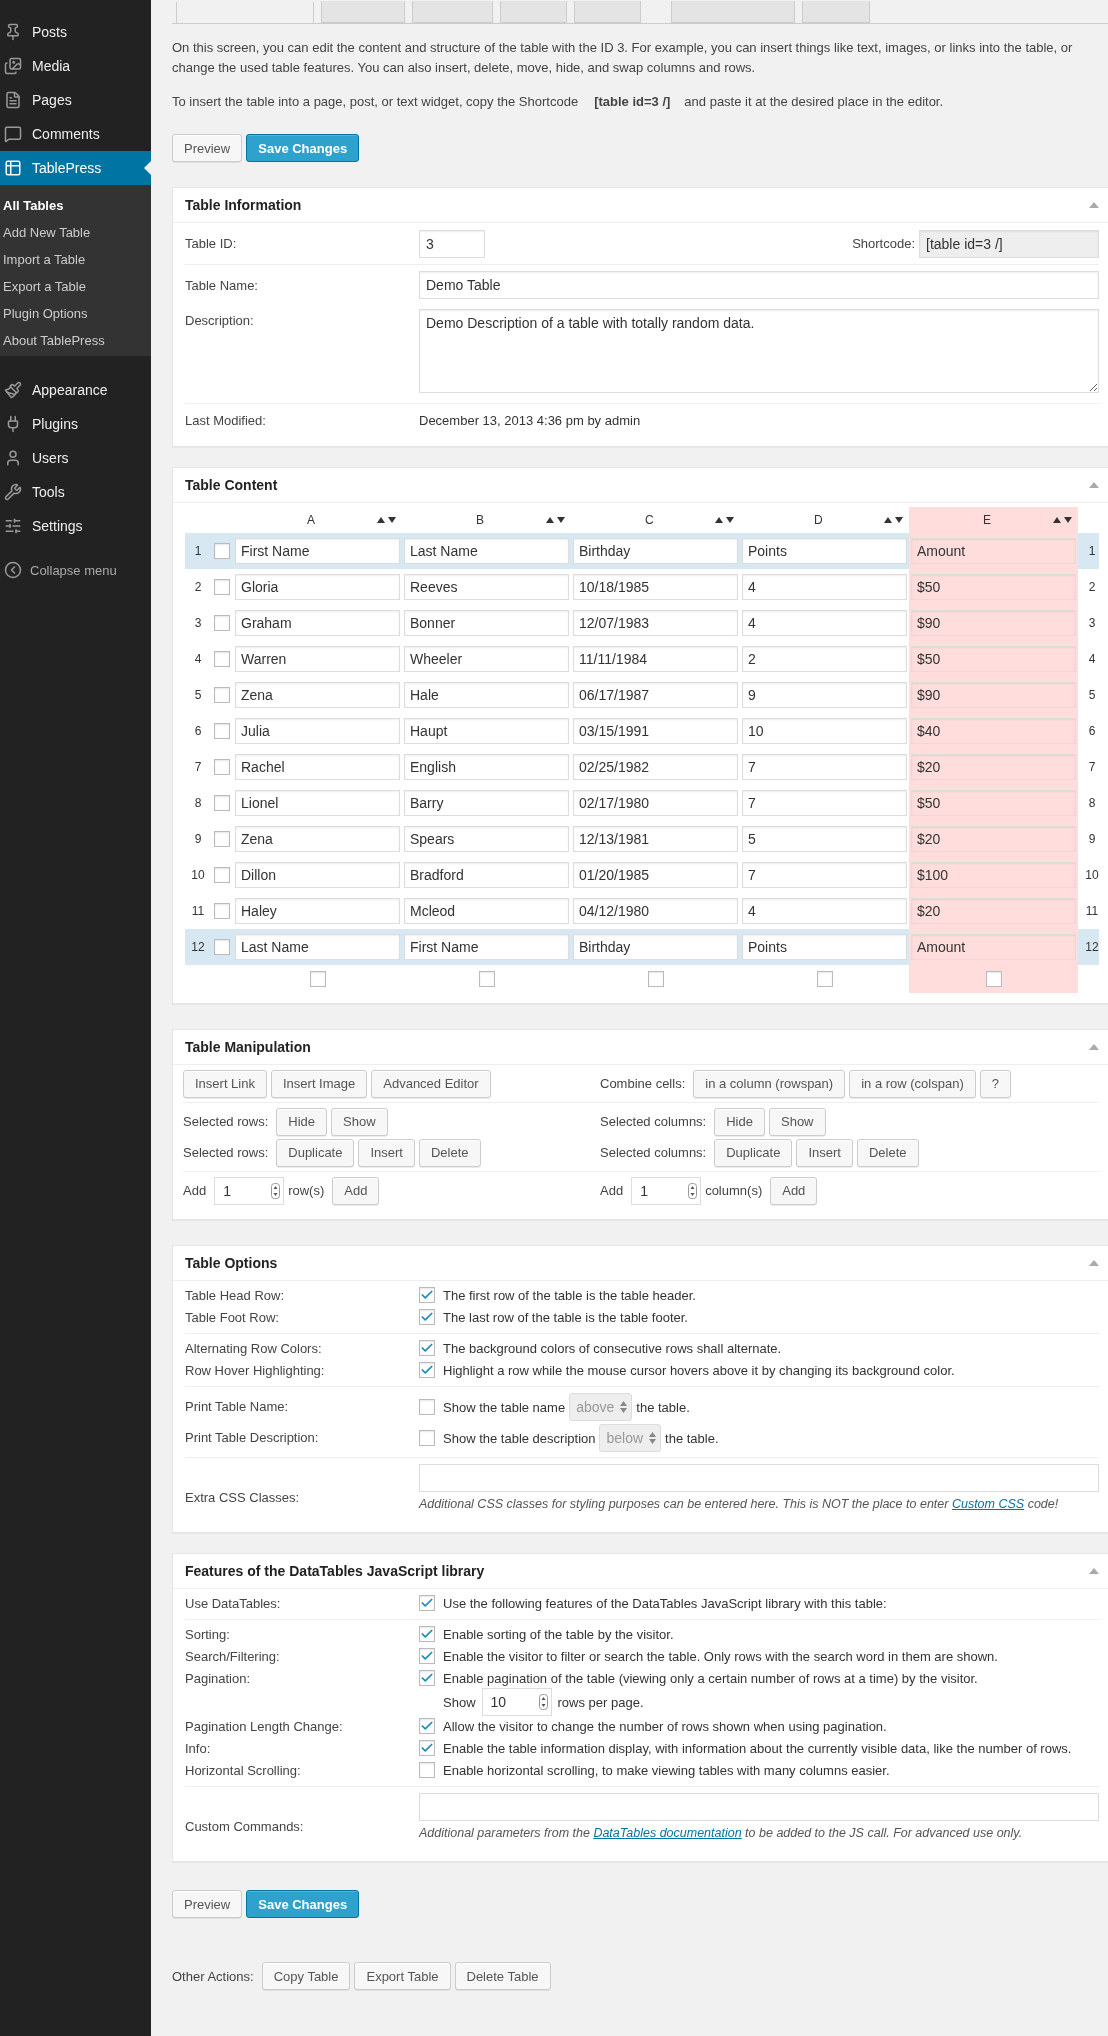 The image size is (1108, 2036). I want to click on cell-input: 10/18/1985, so click(655, 587).